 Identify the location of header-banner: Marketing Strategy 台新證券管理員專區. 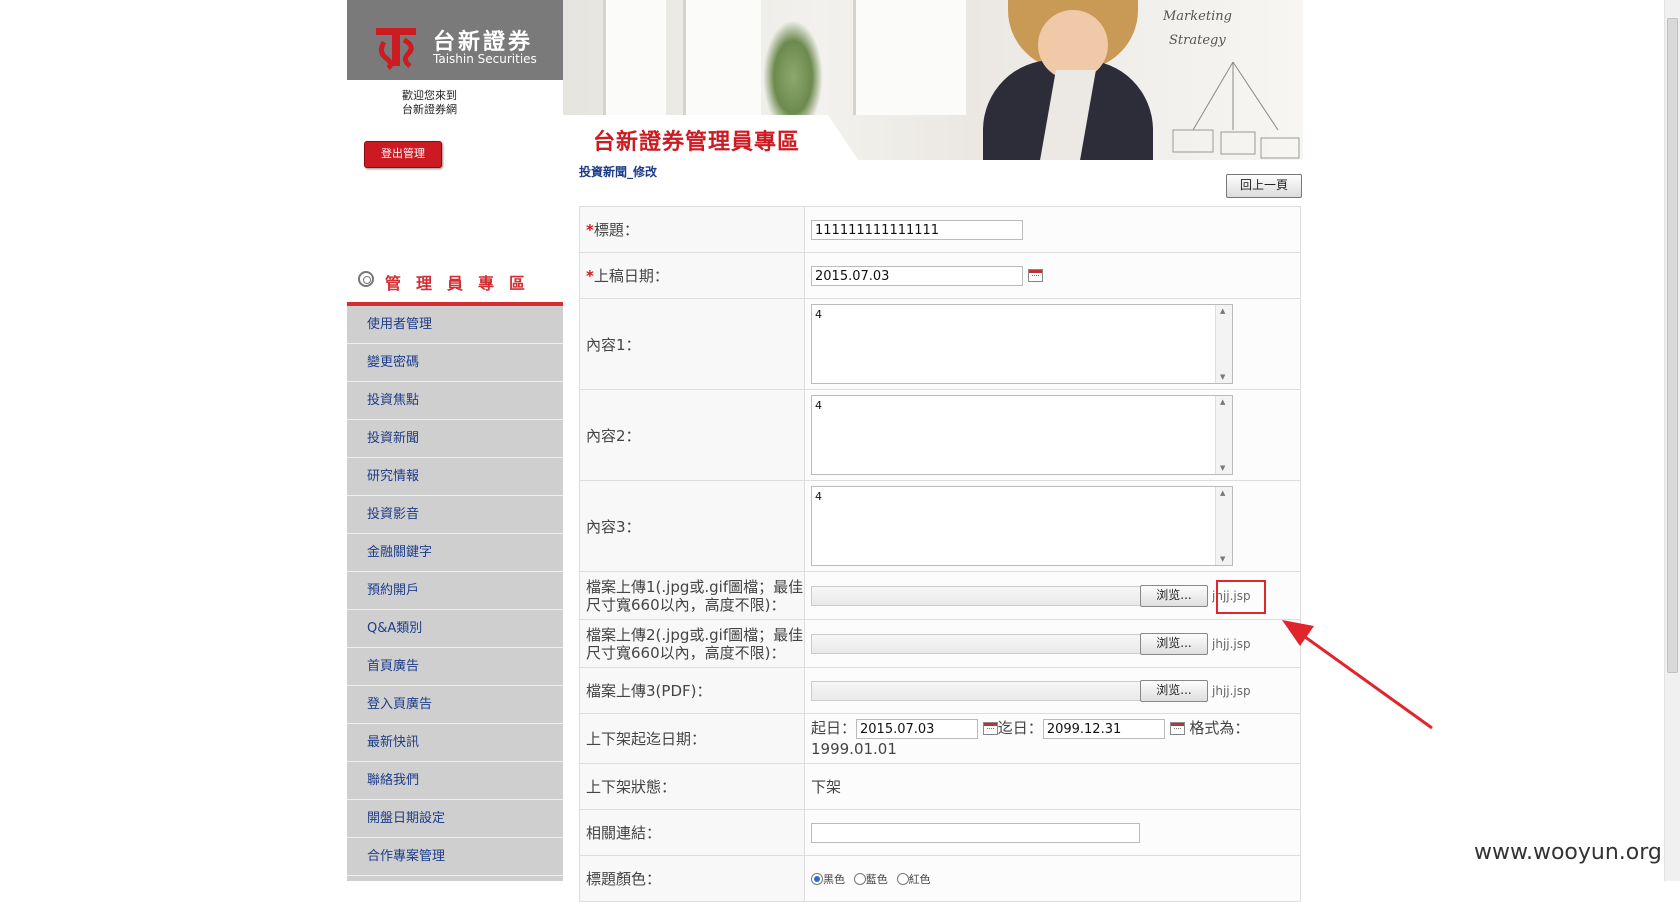
(933, 80).